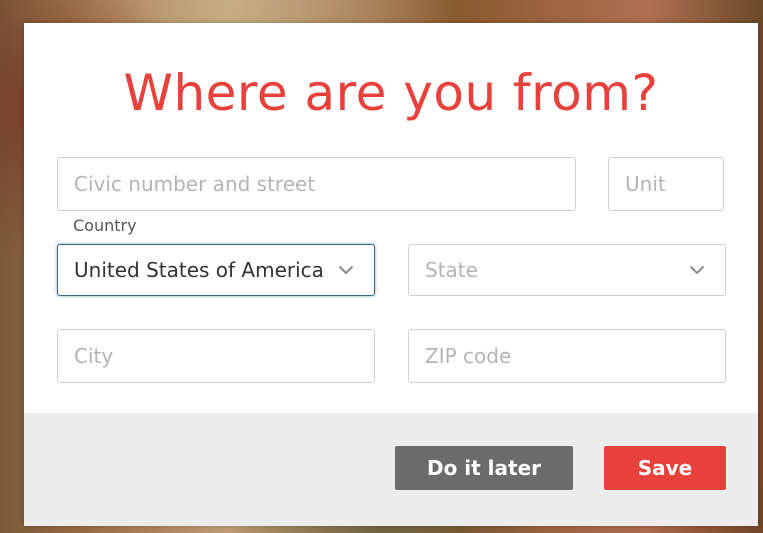 This screenshot has height=533, width=763. I want to click on street-input, so click(316, 184).